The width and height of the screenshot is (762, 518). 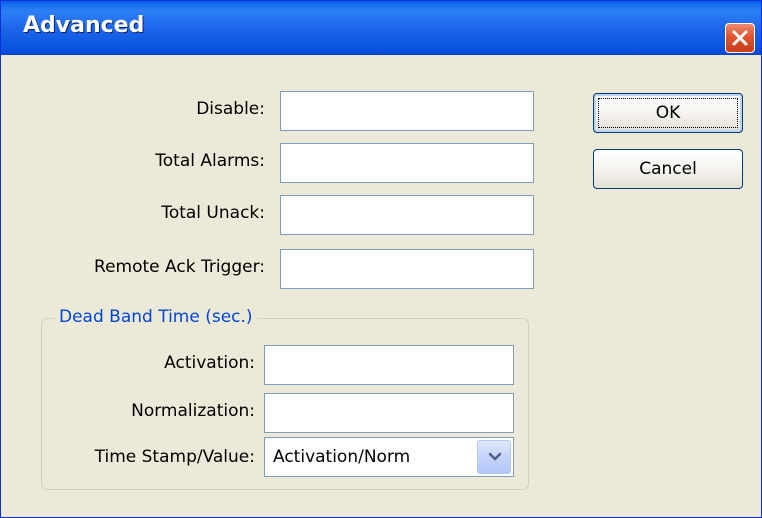 I want to click on remote-ack-trigger-label: Remote Ack Trigger:, so click(x=179, y=267).